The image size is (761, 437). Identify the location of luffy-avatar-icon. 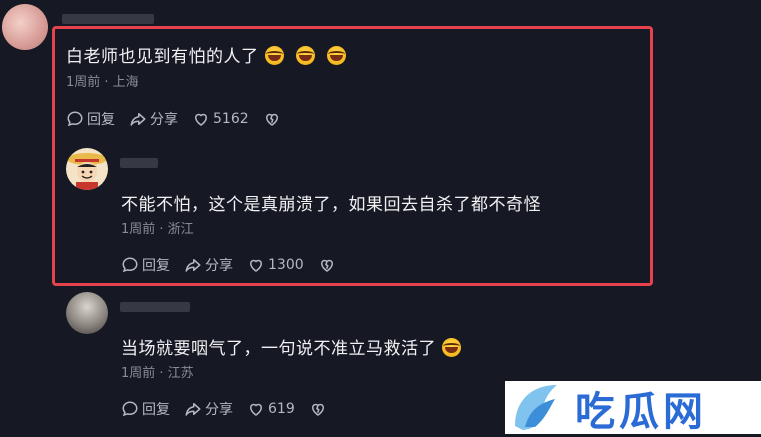
(87, 171).